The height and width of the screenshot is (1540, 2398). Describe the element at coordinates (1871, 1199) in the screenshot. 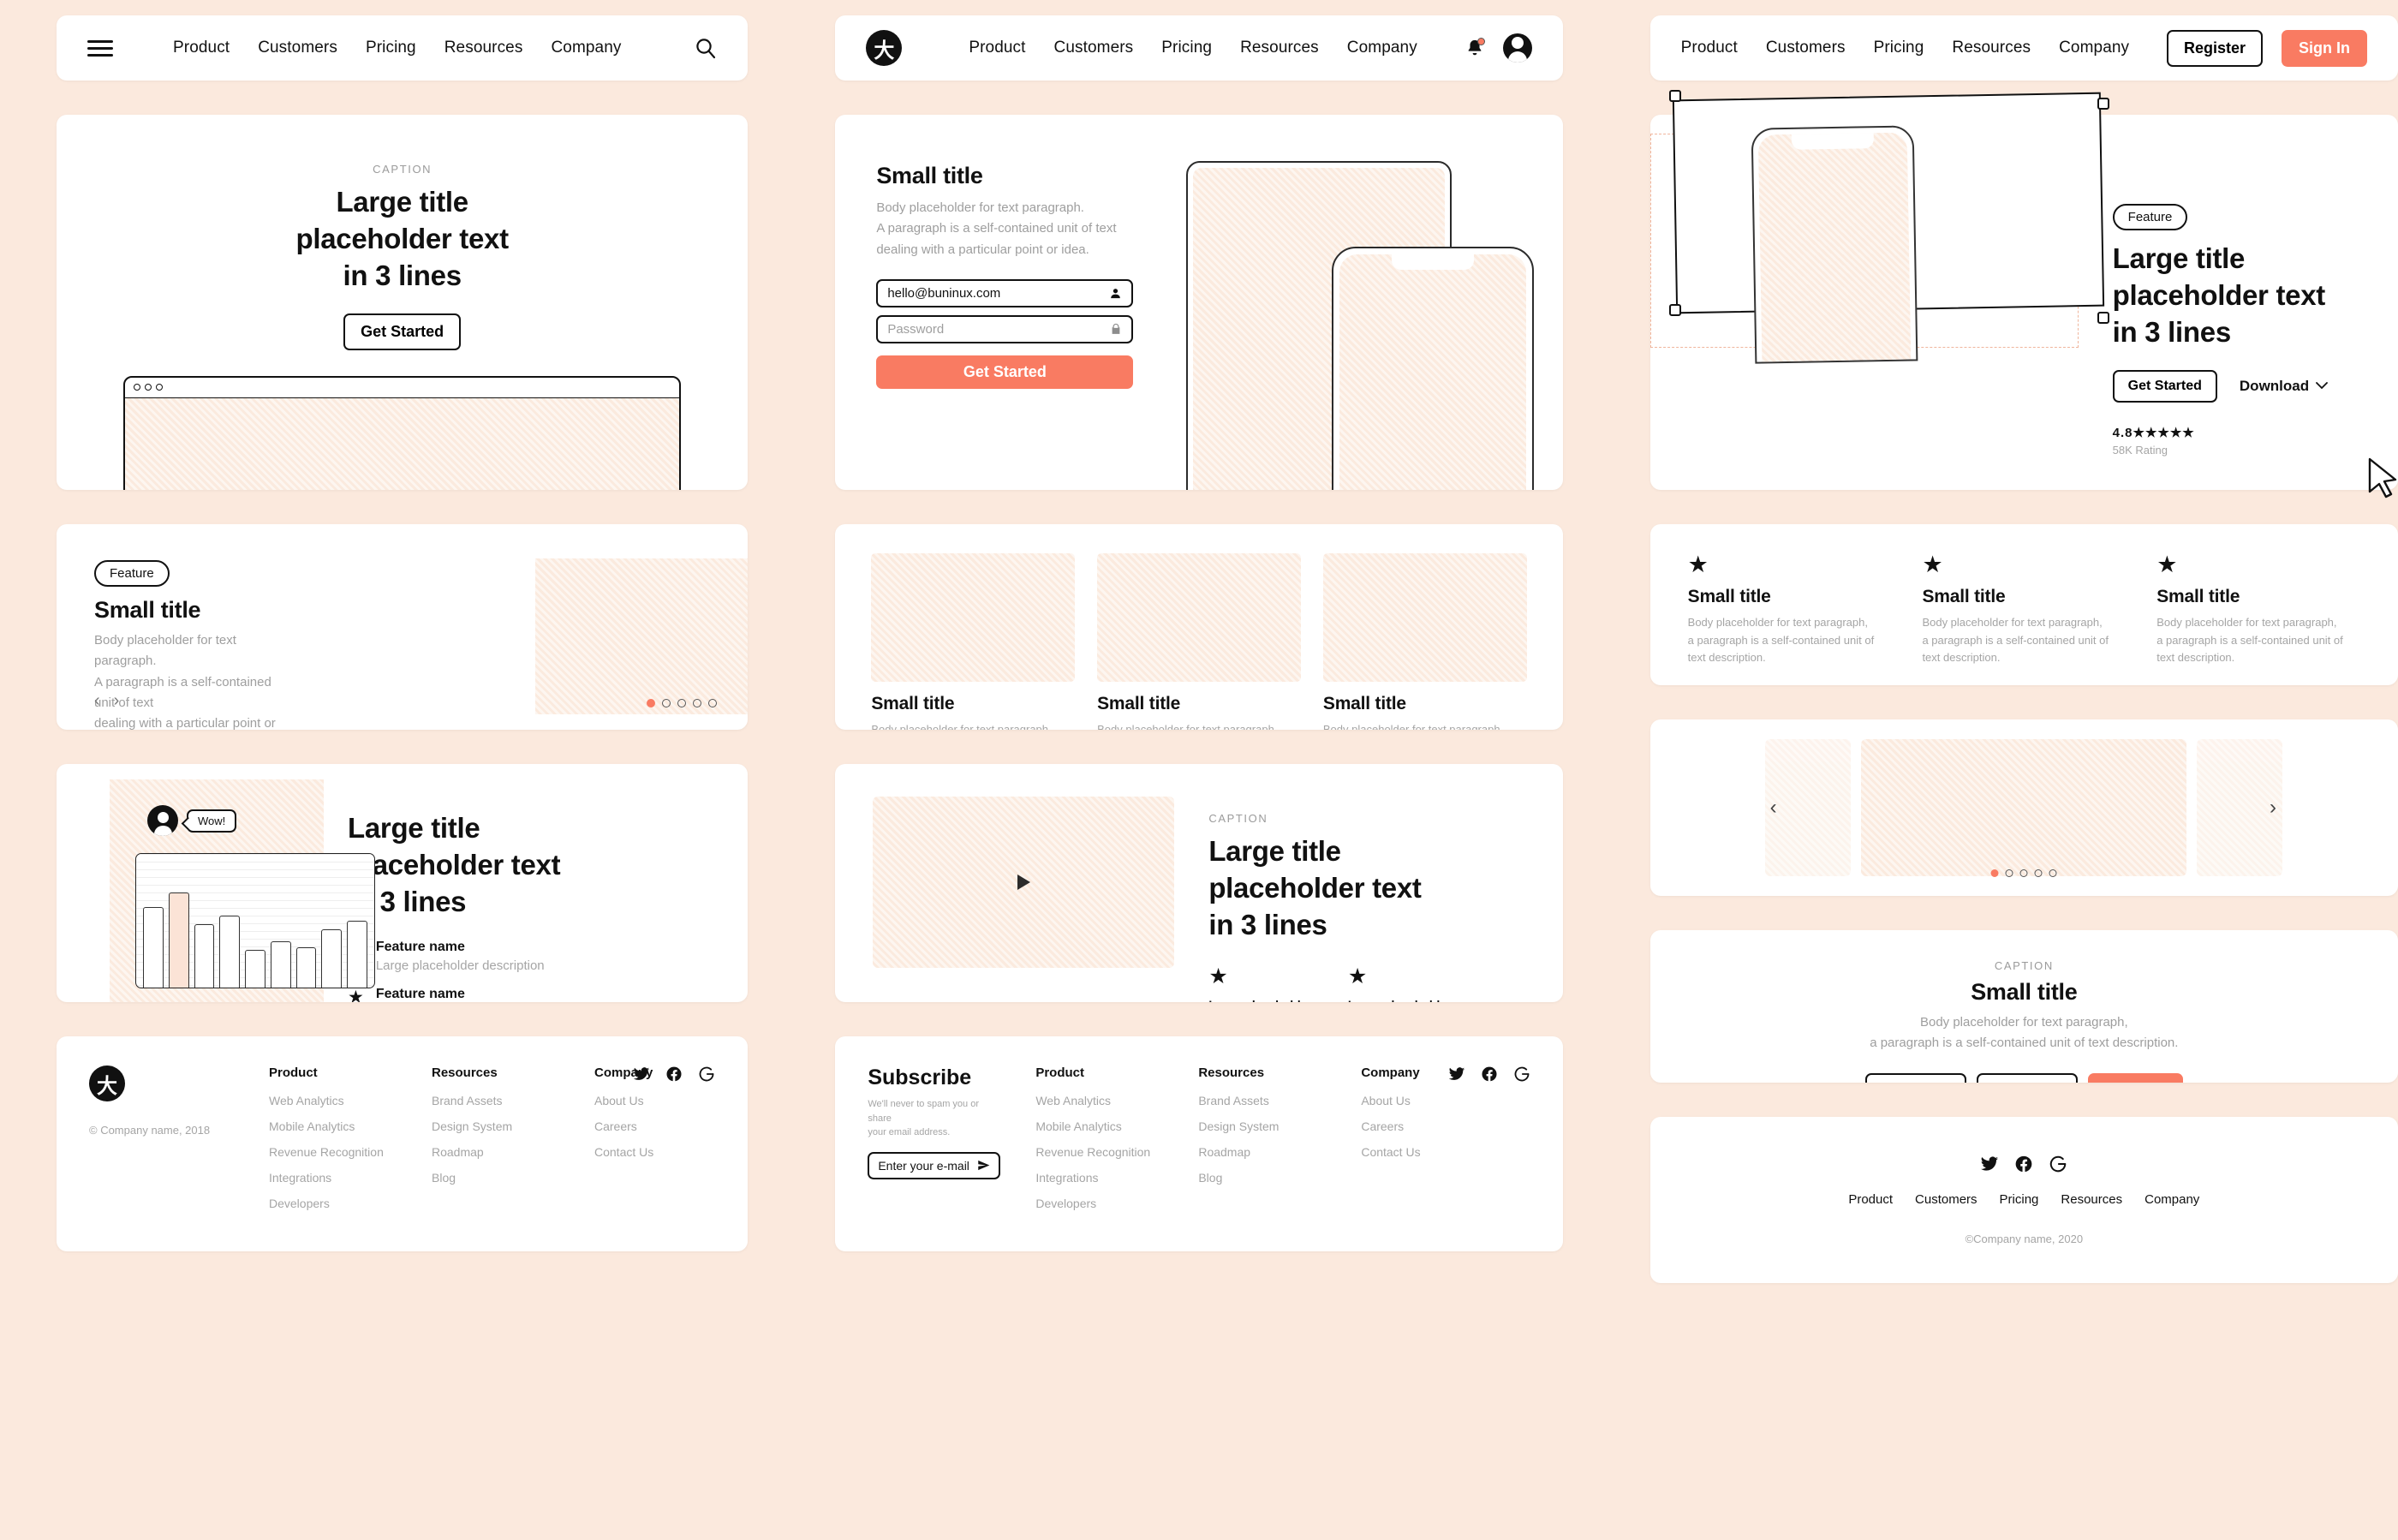

I see `footer-link-product: Product` at that location.